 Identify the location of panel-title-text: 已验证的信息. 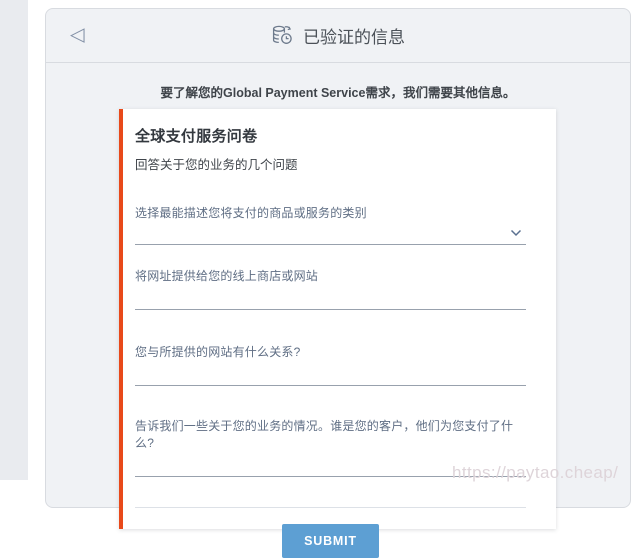
(354, 37).